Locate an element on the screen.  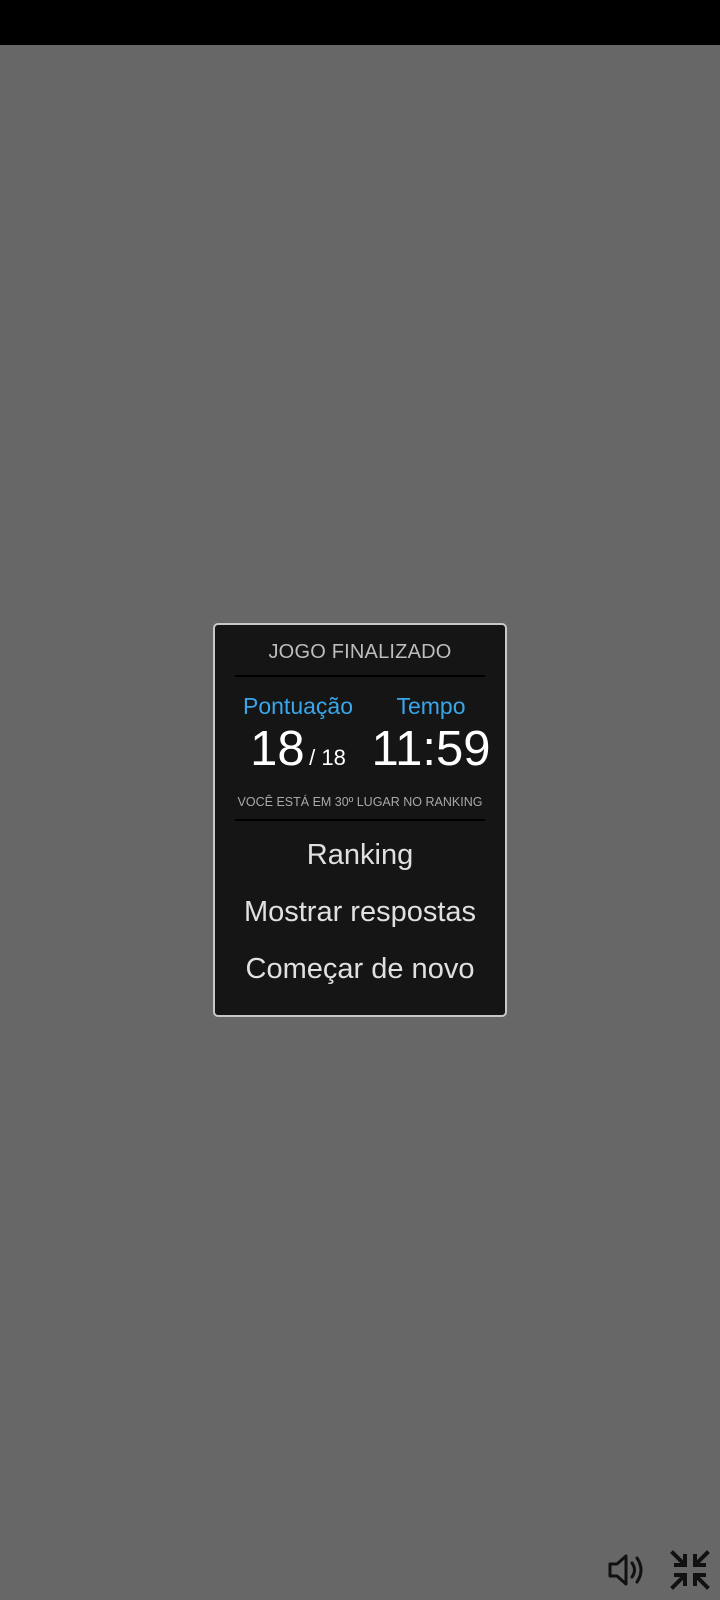
score-label: Pontuação is located at coordinates (298, 706).